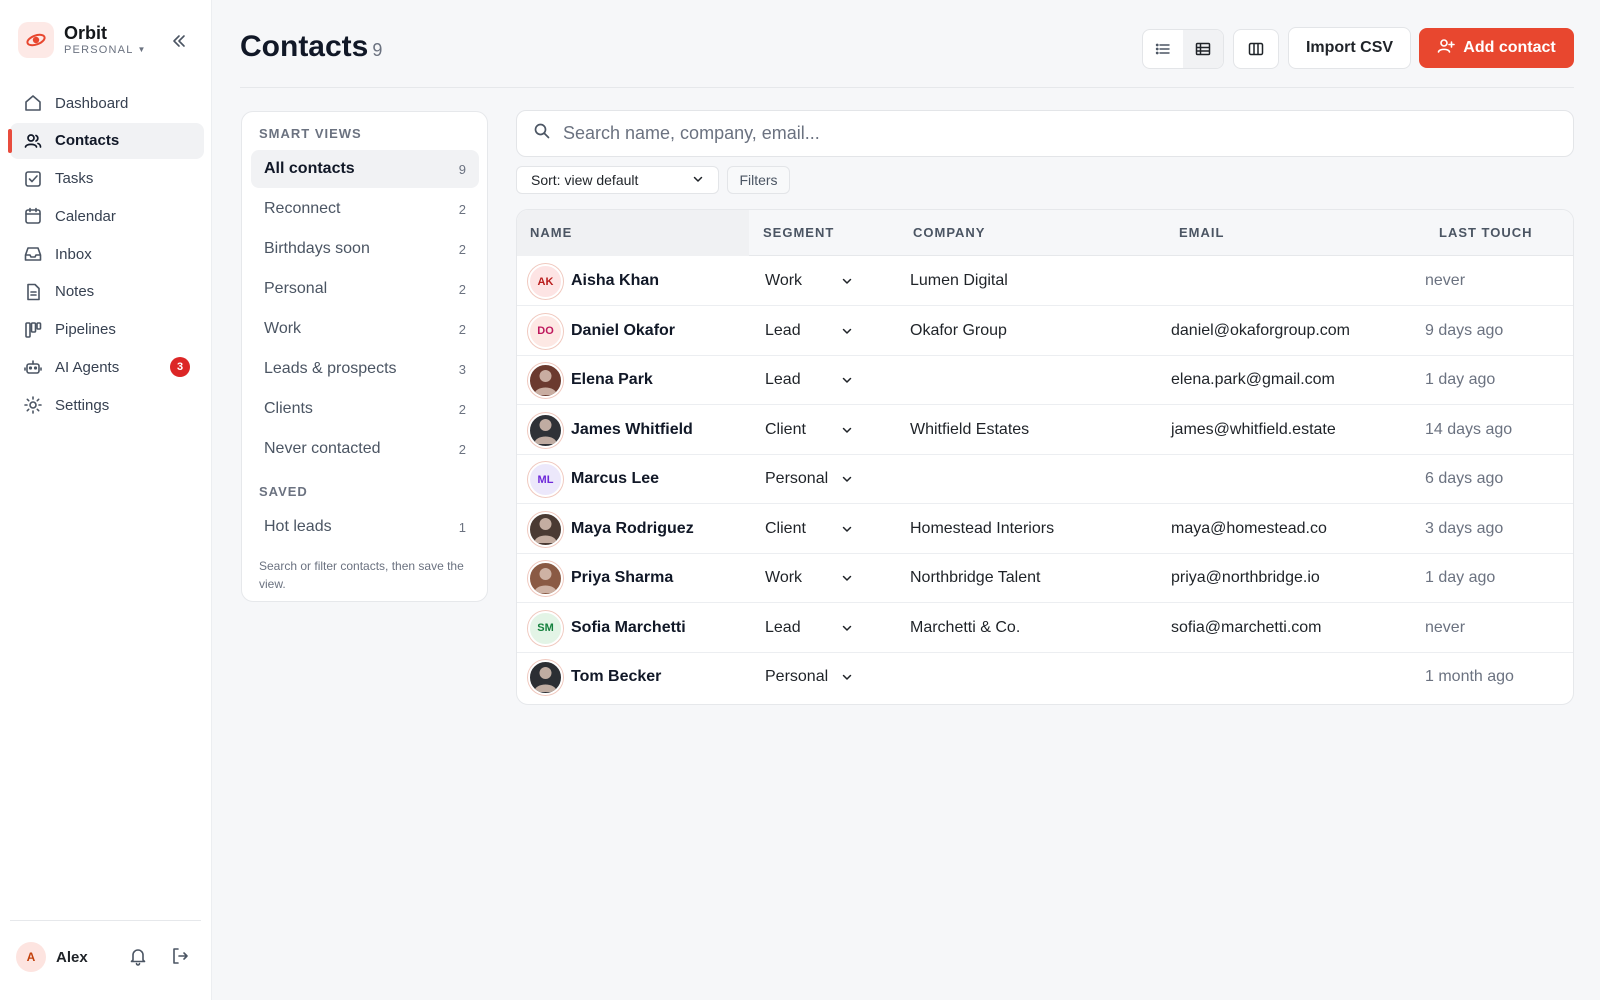 Image resolution: width=1600 pixels, height=1000 pixels. Describe the element at coordinates (628, 628) in the screenshot. I see `contact-name: Sofia Marchetti` at that location.